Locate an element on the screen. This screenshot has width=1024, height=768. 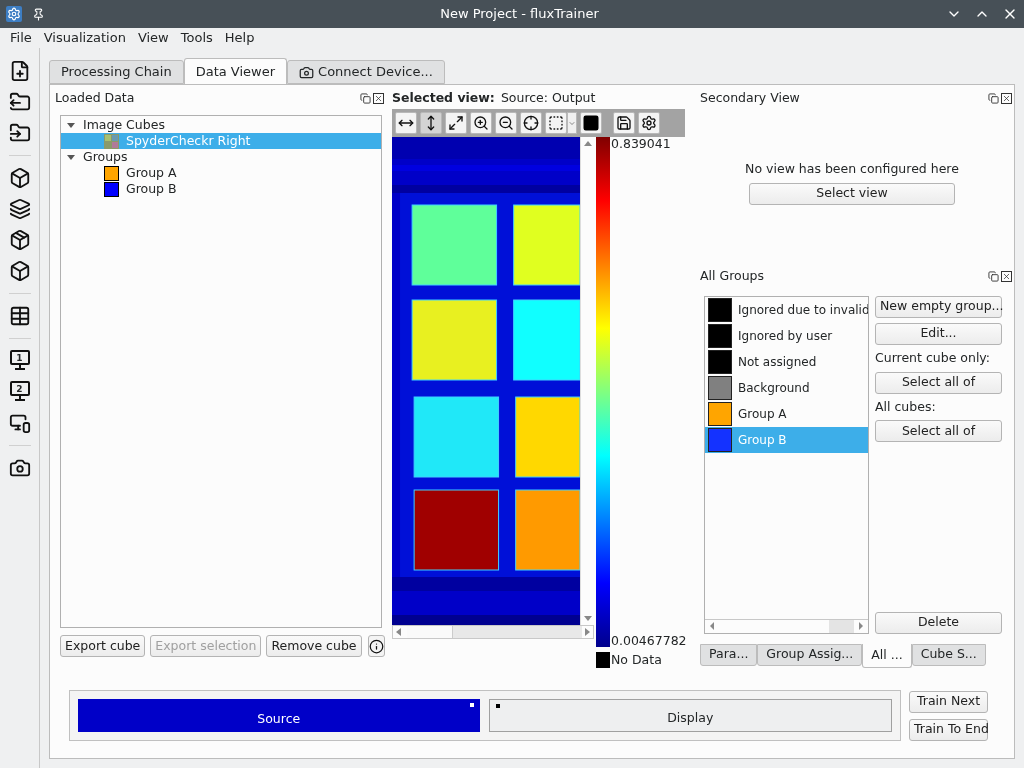
view-label: Selected view: is located at coordinates (443, 97).